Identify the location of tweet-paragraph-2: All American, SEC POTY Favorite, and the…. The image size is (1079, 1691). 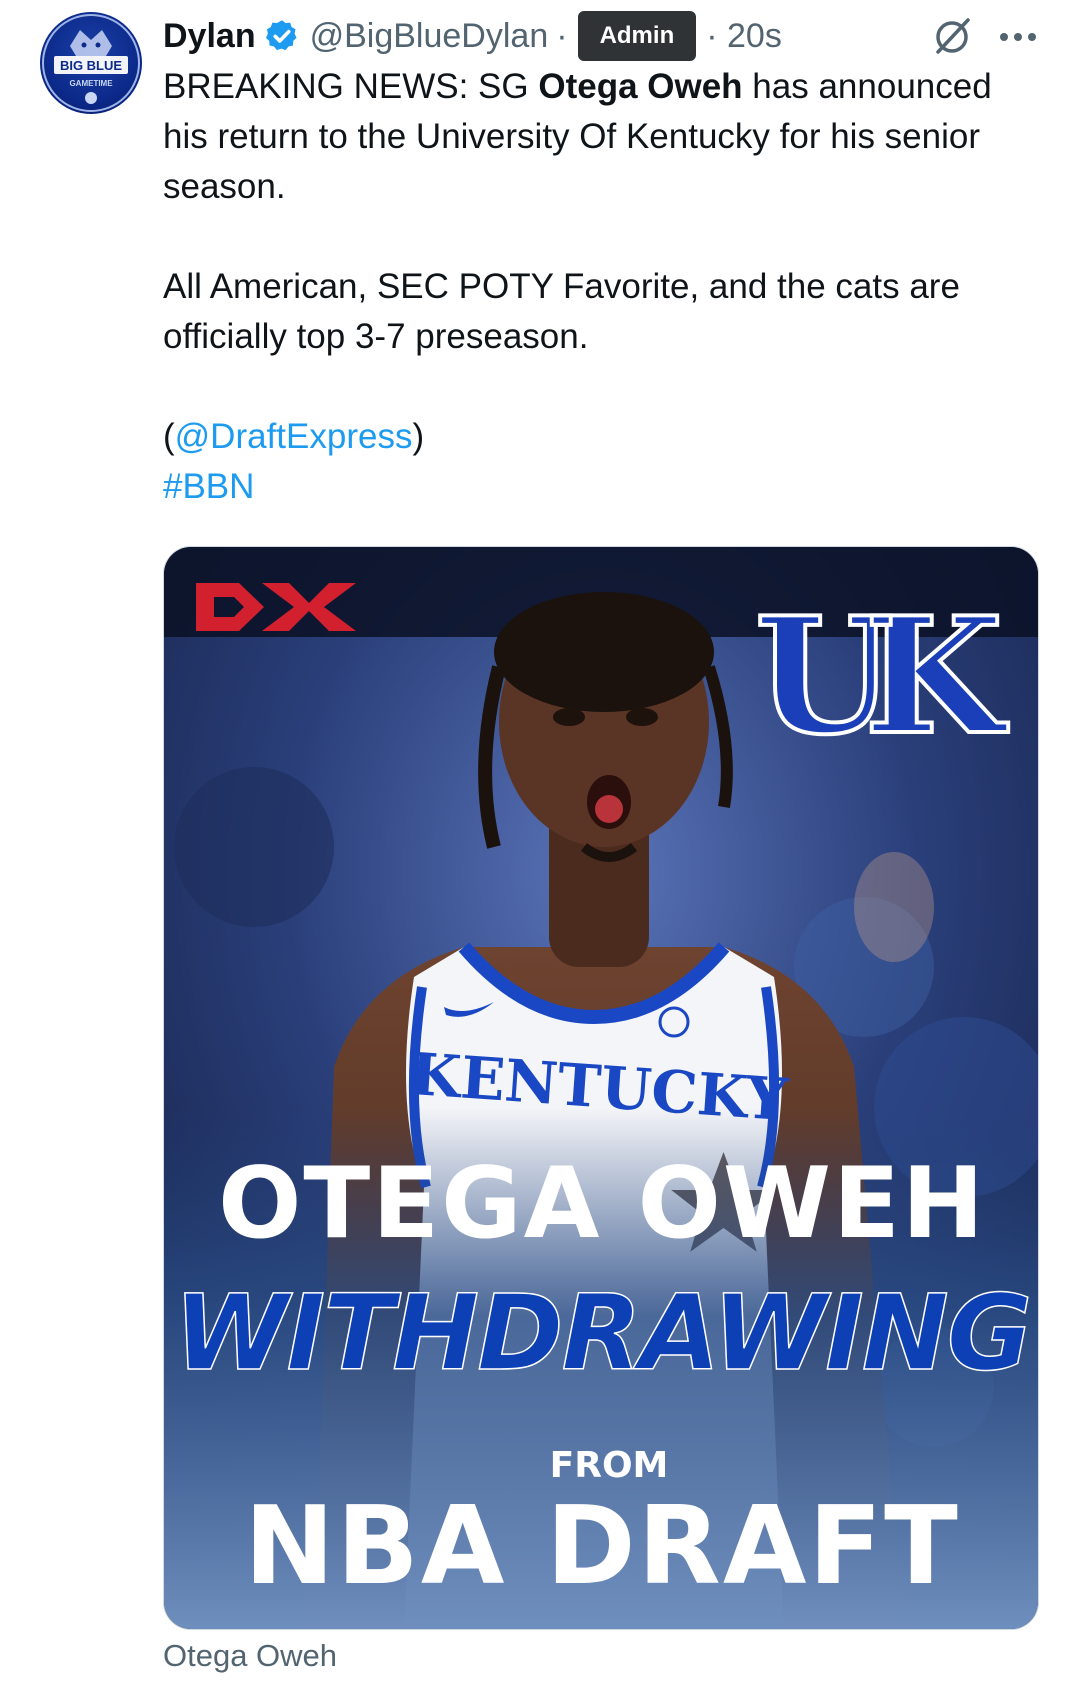
(561, 311).